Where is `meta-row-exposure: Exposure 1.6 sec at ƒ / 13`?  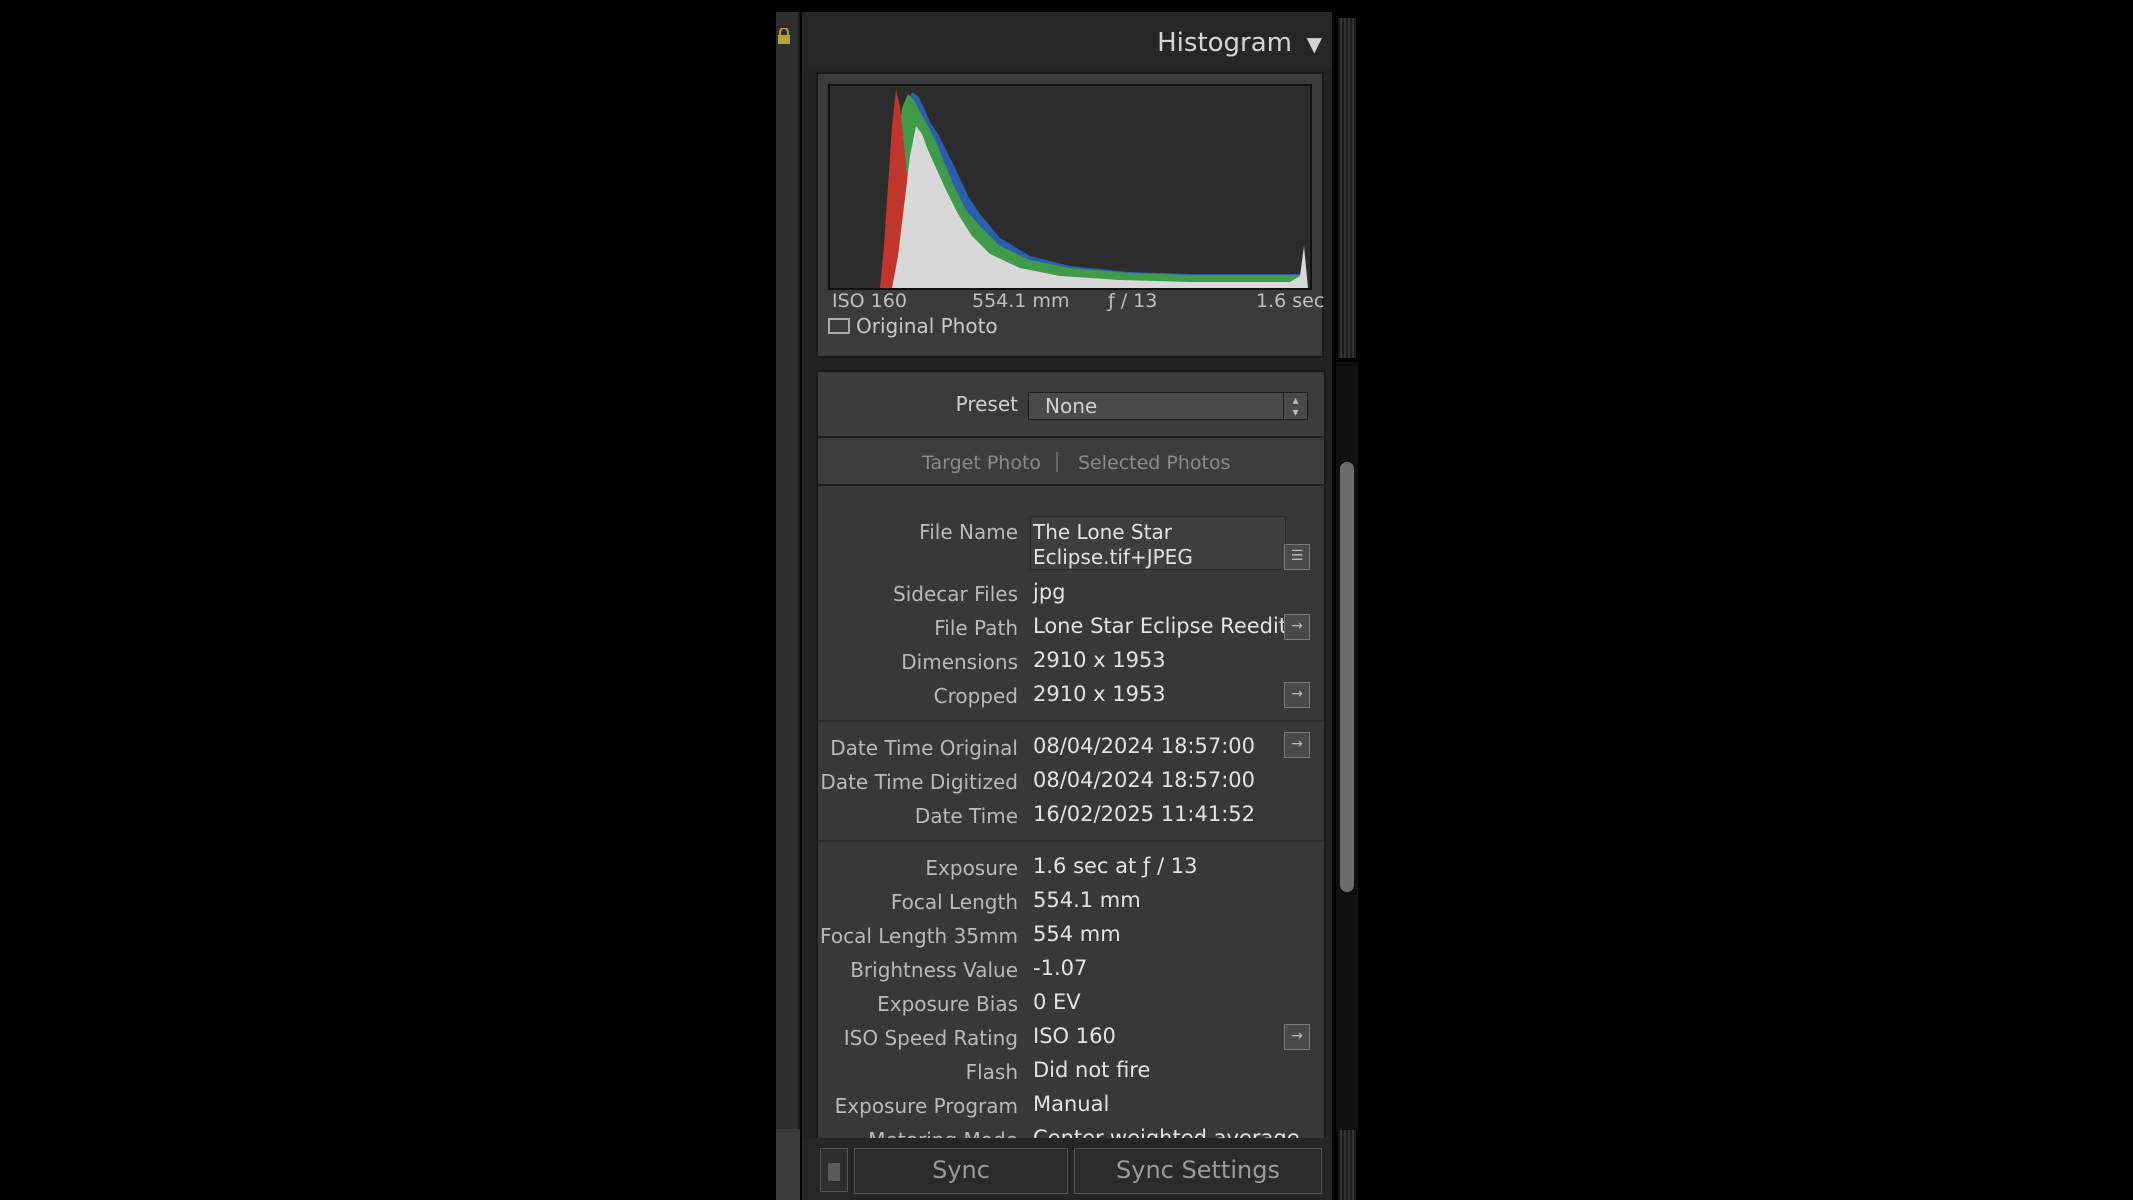 meta-row-exposure: Exposure 1.6 sec at ƒ / 13 is located at coordinates (1071, 867).